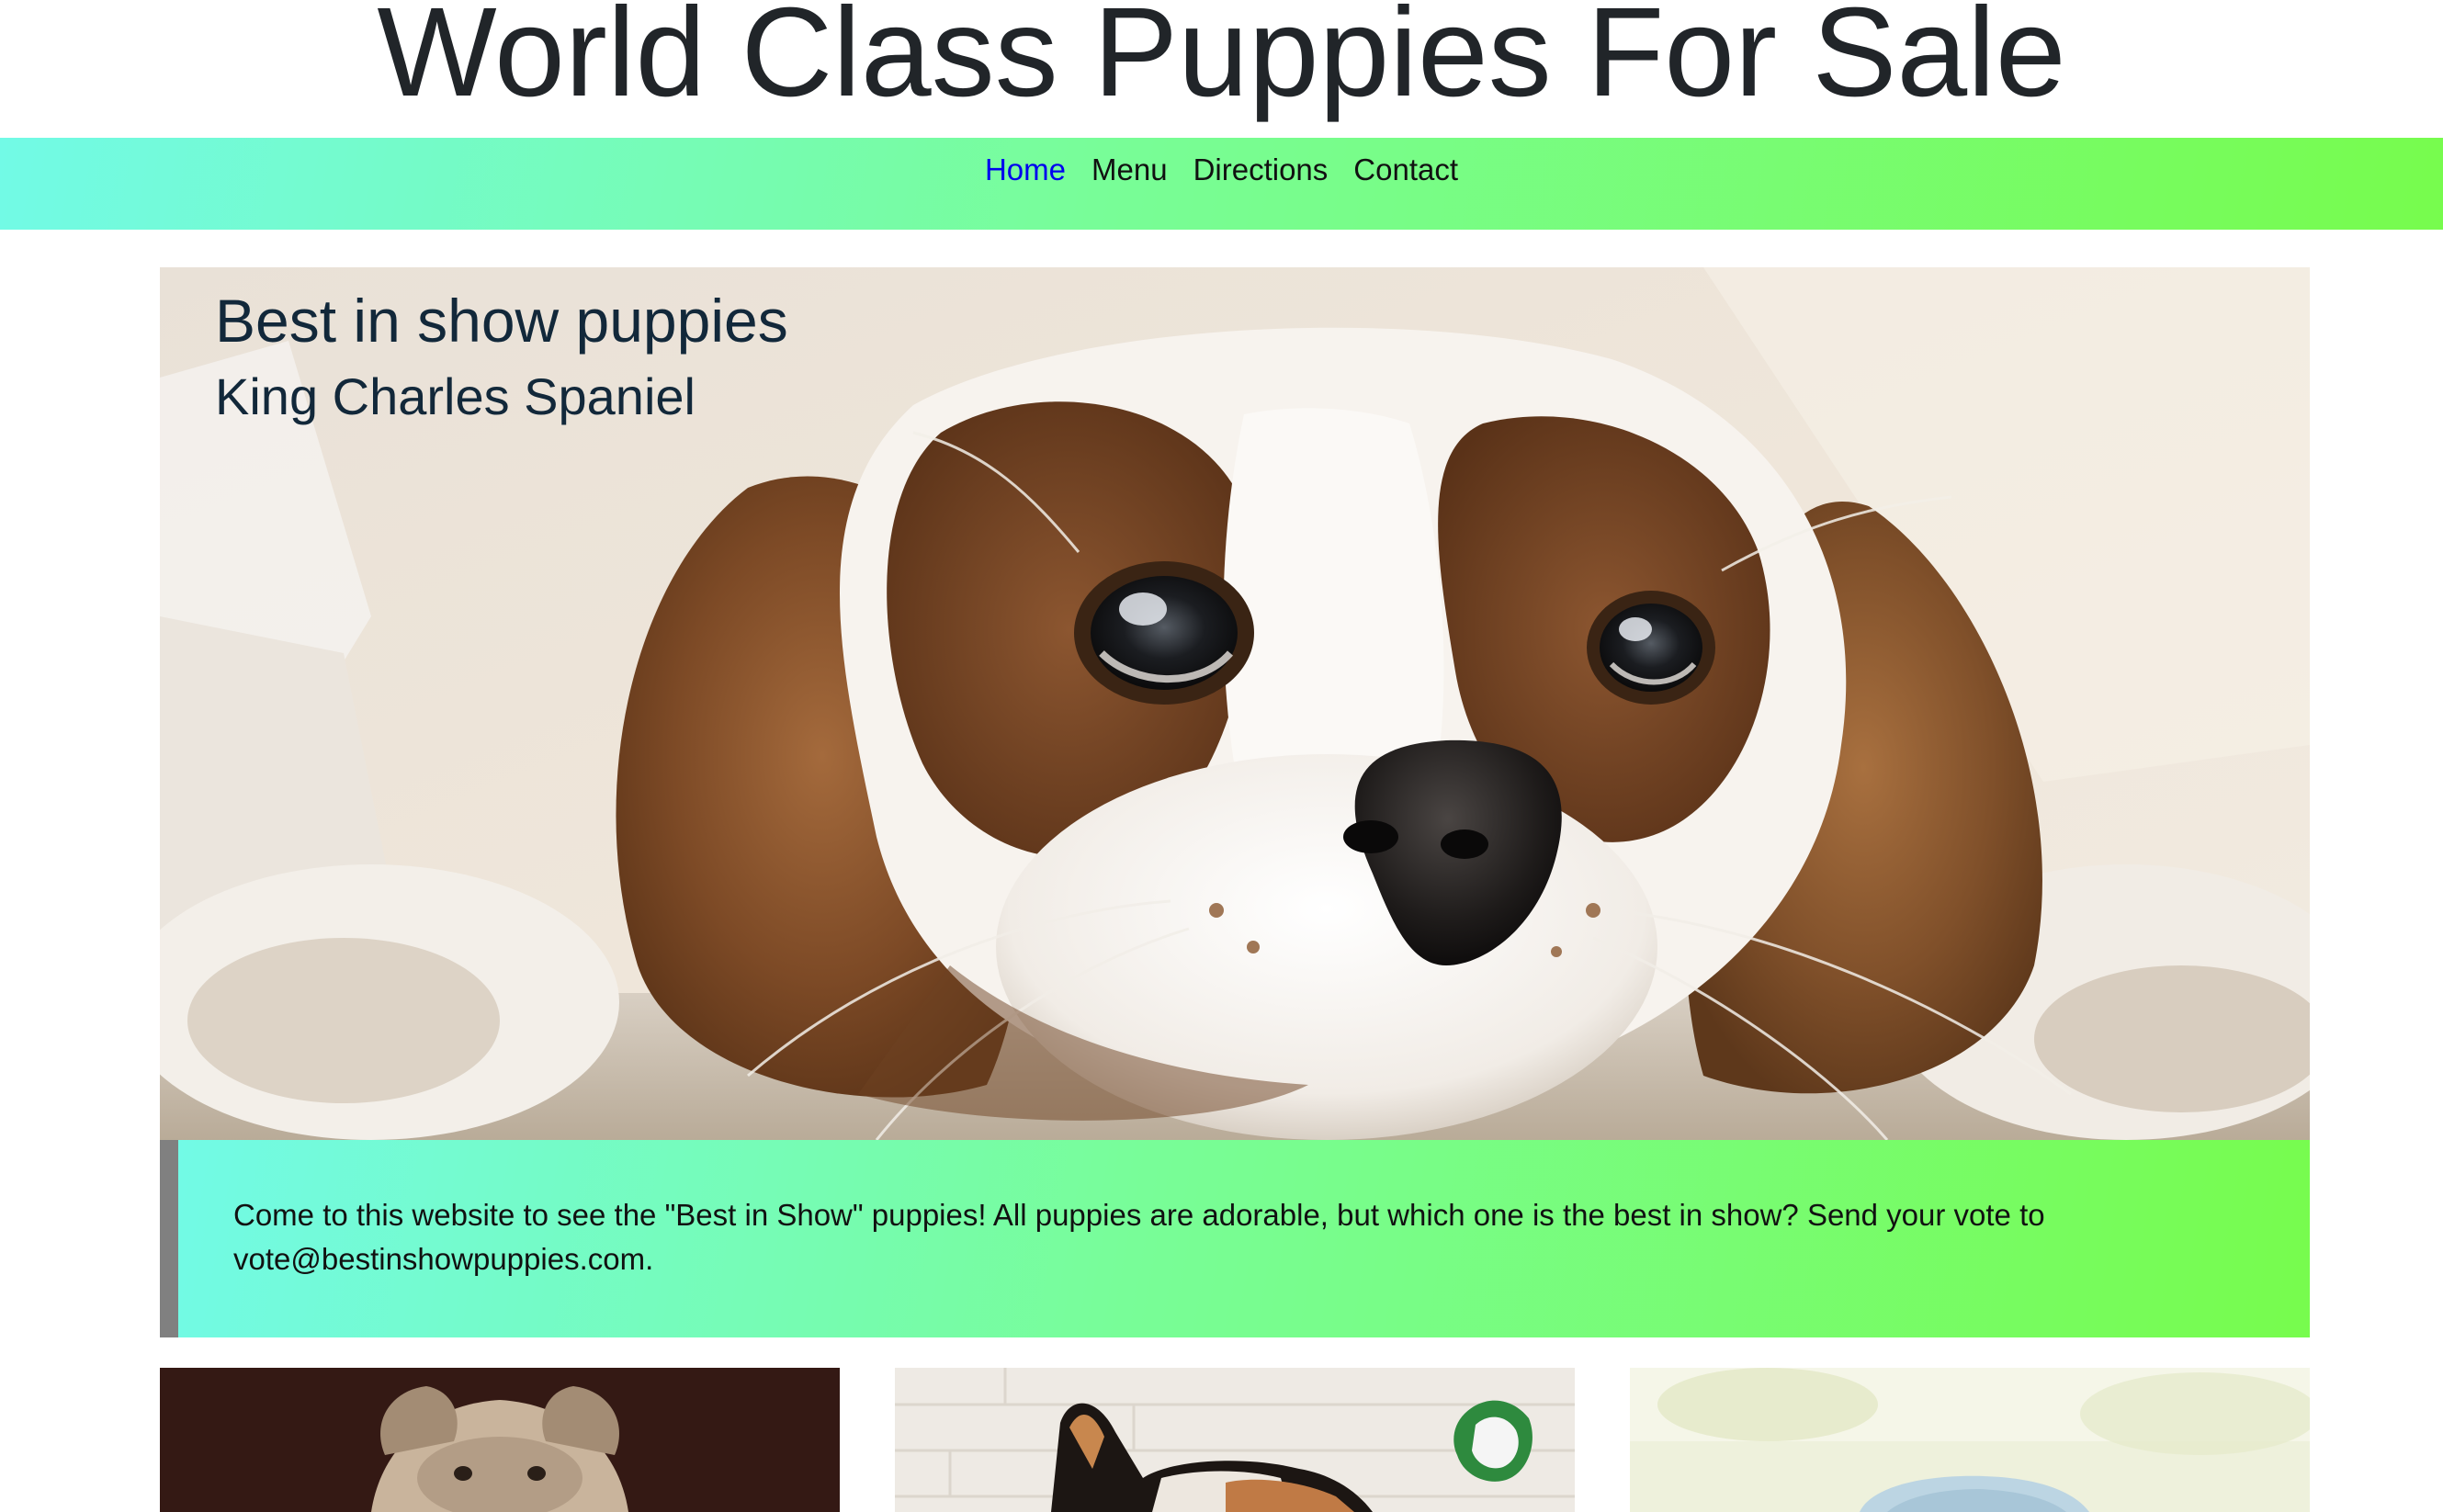  I want to click on pug-puppy-card, so click(500, 1440).